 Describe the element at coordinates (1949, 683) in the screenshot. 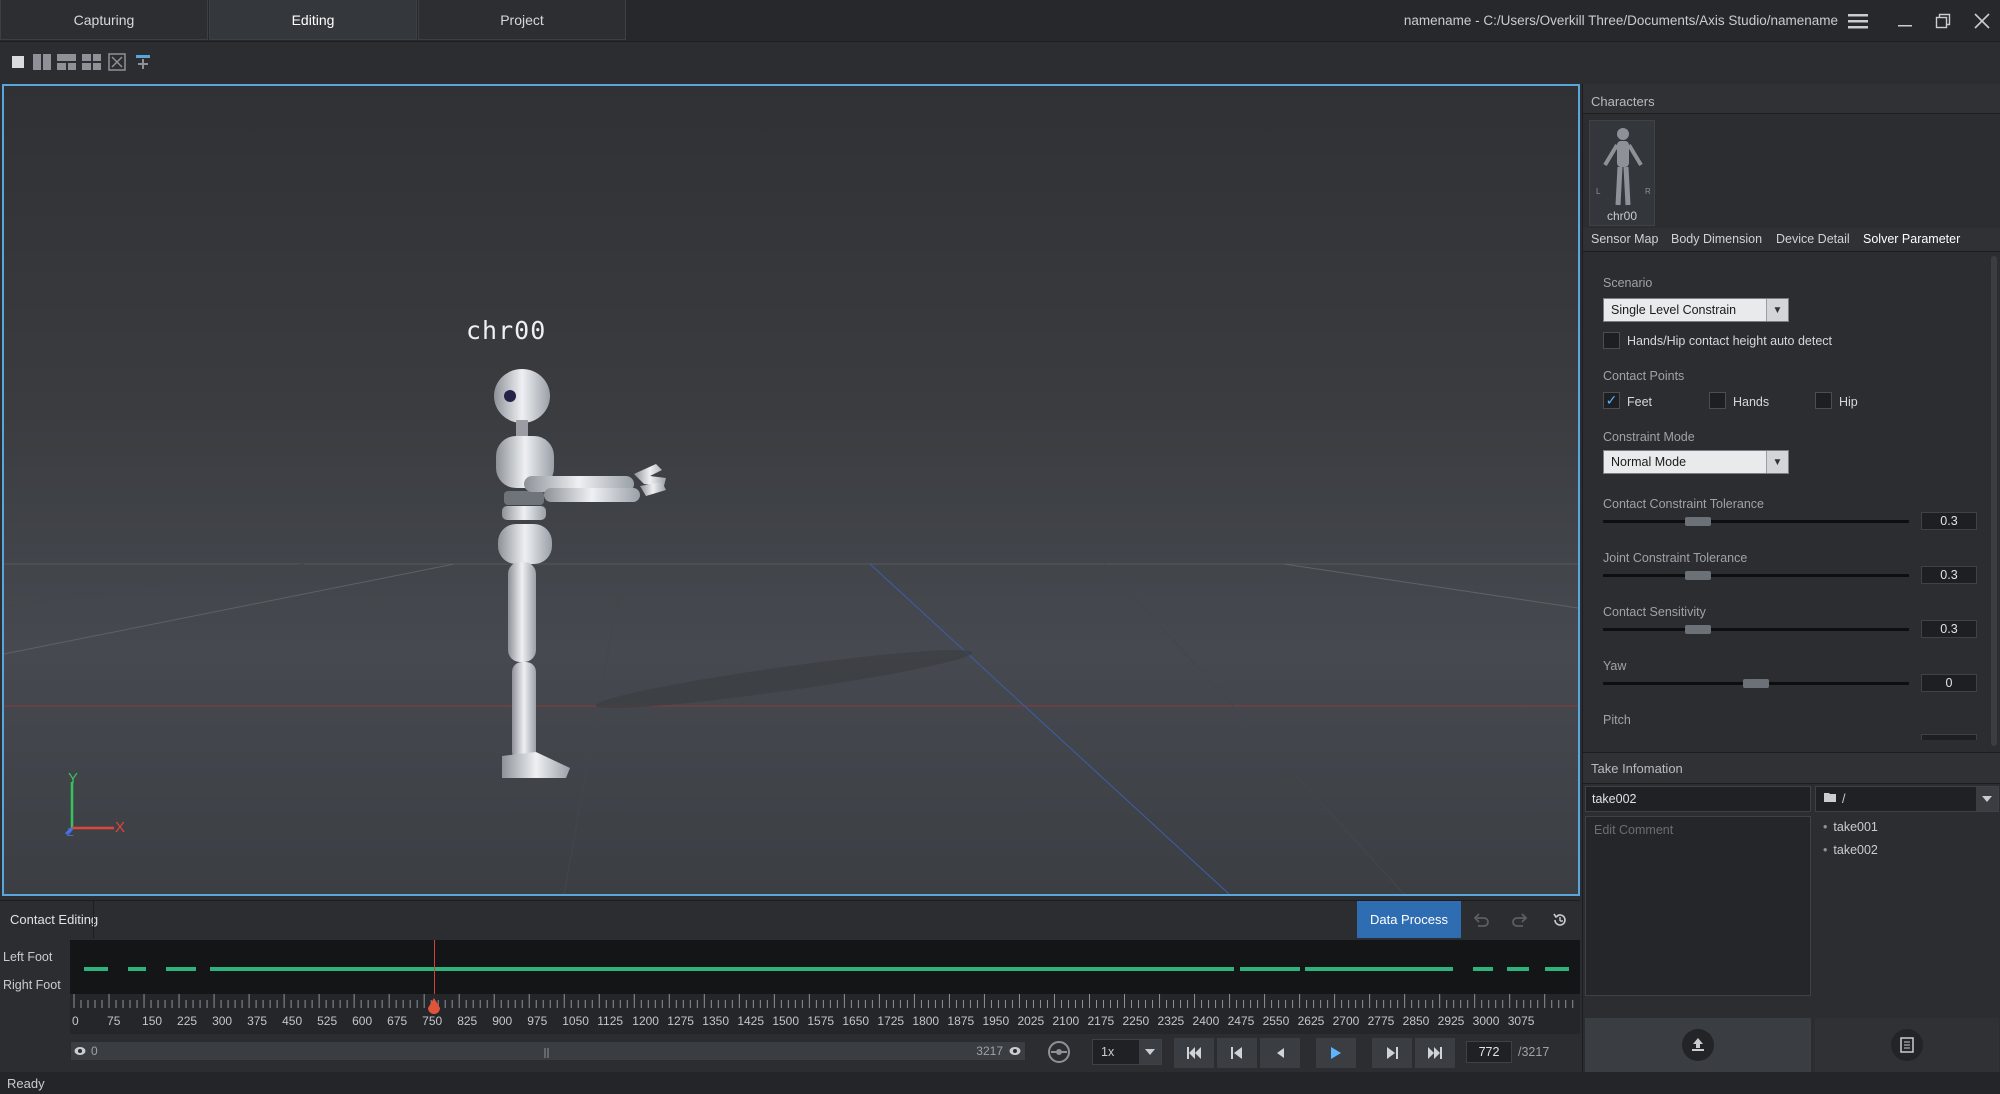

I see `yaw-value: 0` at that location.